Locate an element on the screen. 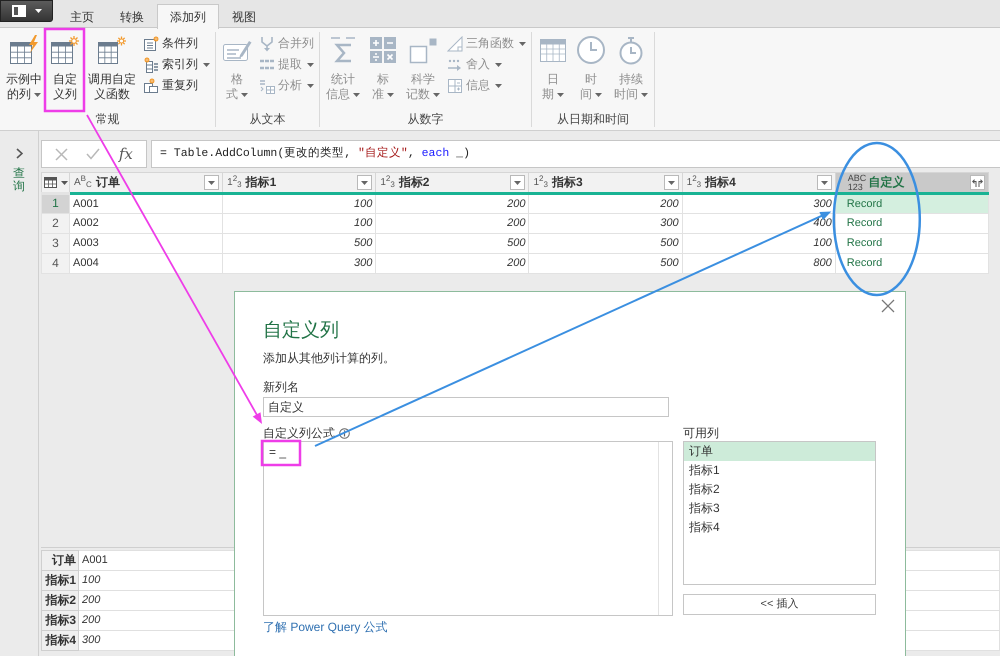 This screenshot has width=1000, height=656. group-label: 从数字 is located at coordinates (425, 119).